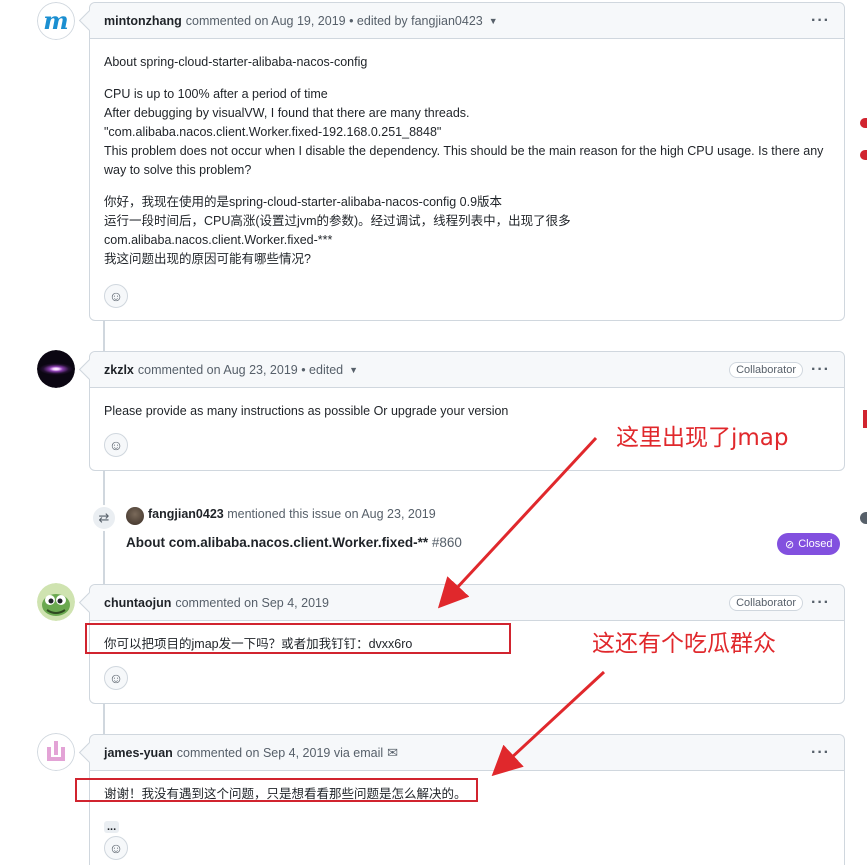  Describe the element at coordinates (143, 21) in the screenshot. I see `comment-author: mintonzhang` at that location.